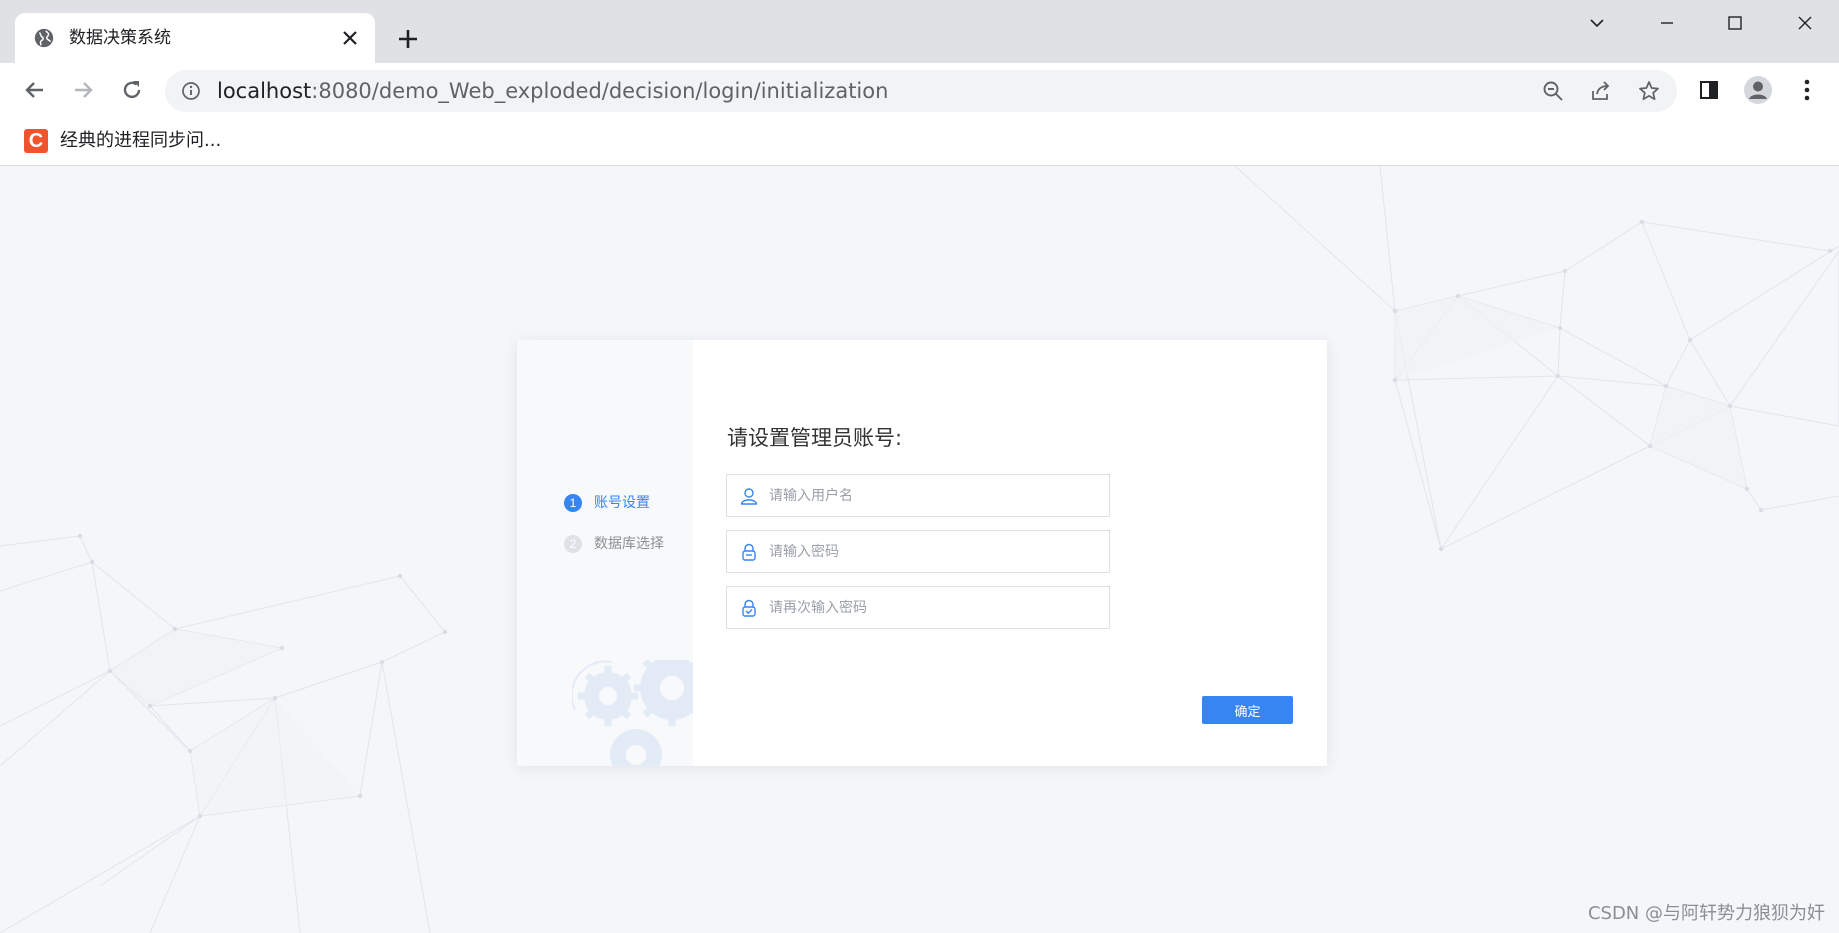 Image resolution: width=1839 pixels, height=933 pixels. Describe the element at coordinates (44, 38) in the screenshot. I see `globe-icon` at that location.